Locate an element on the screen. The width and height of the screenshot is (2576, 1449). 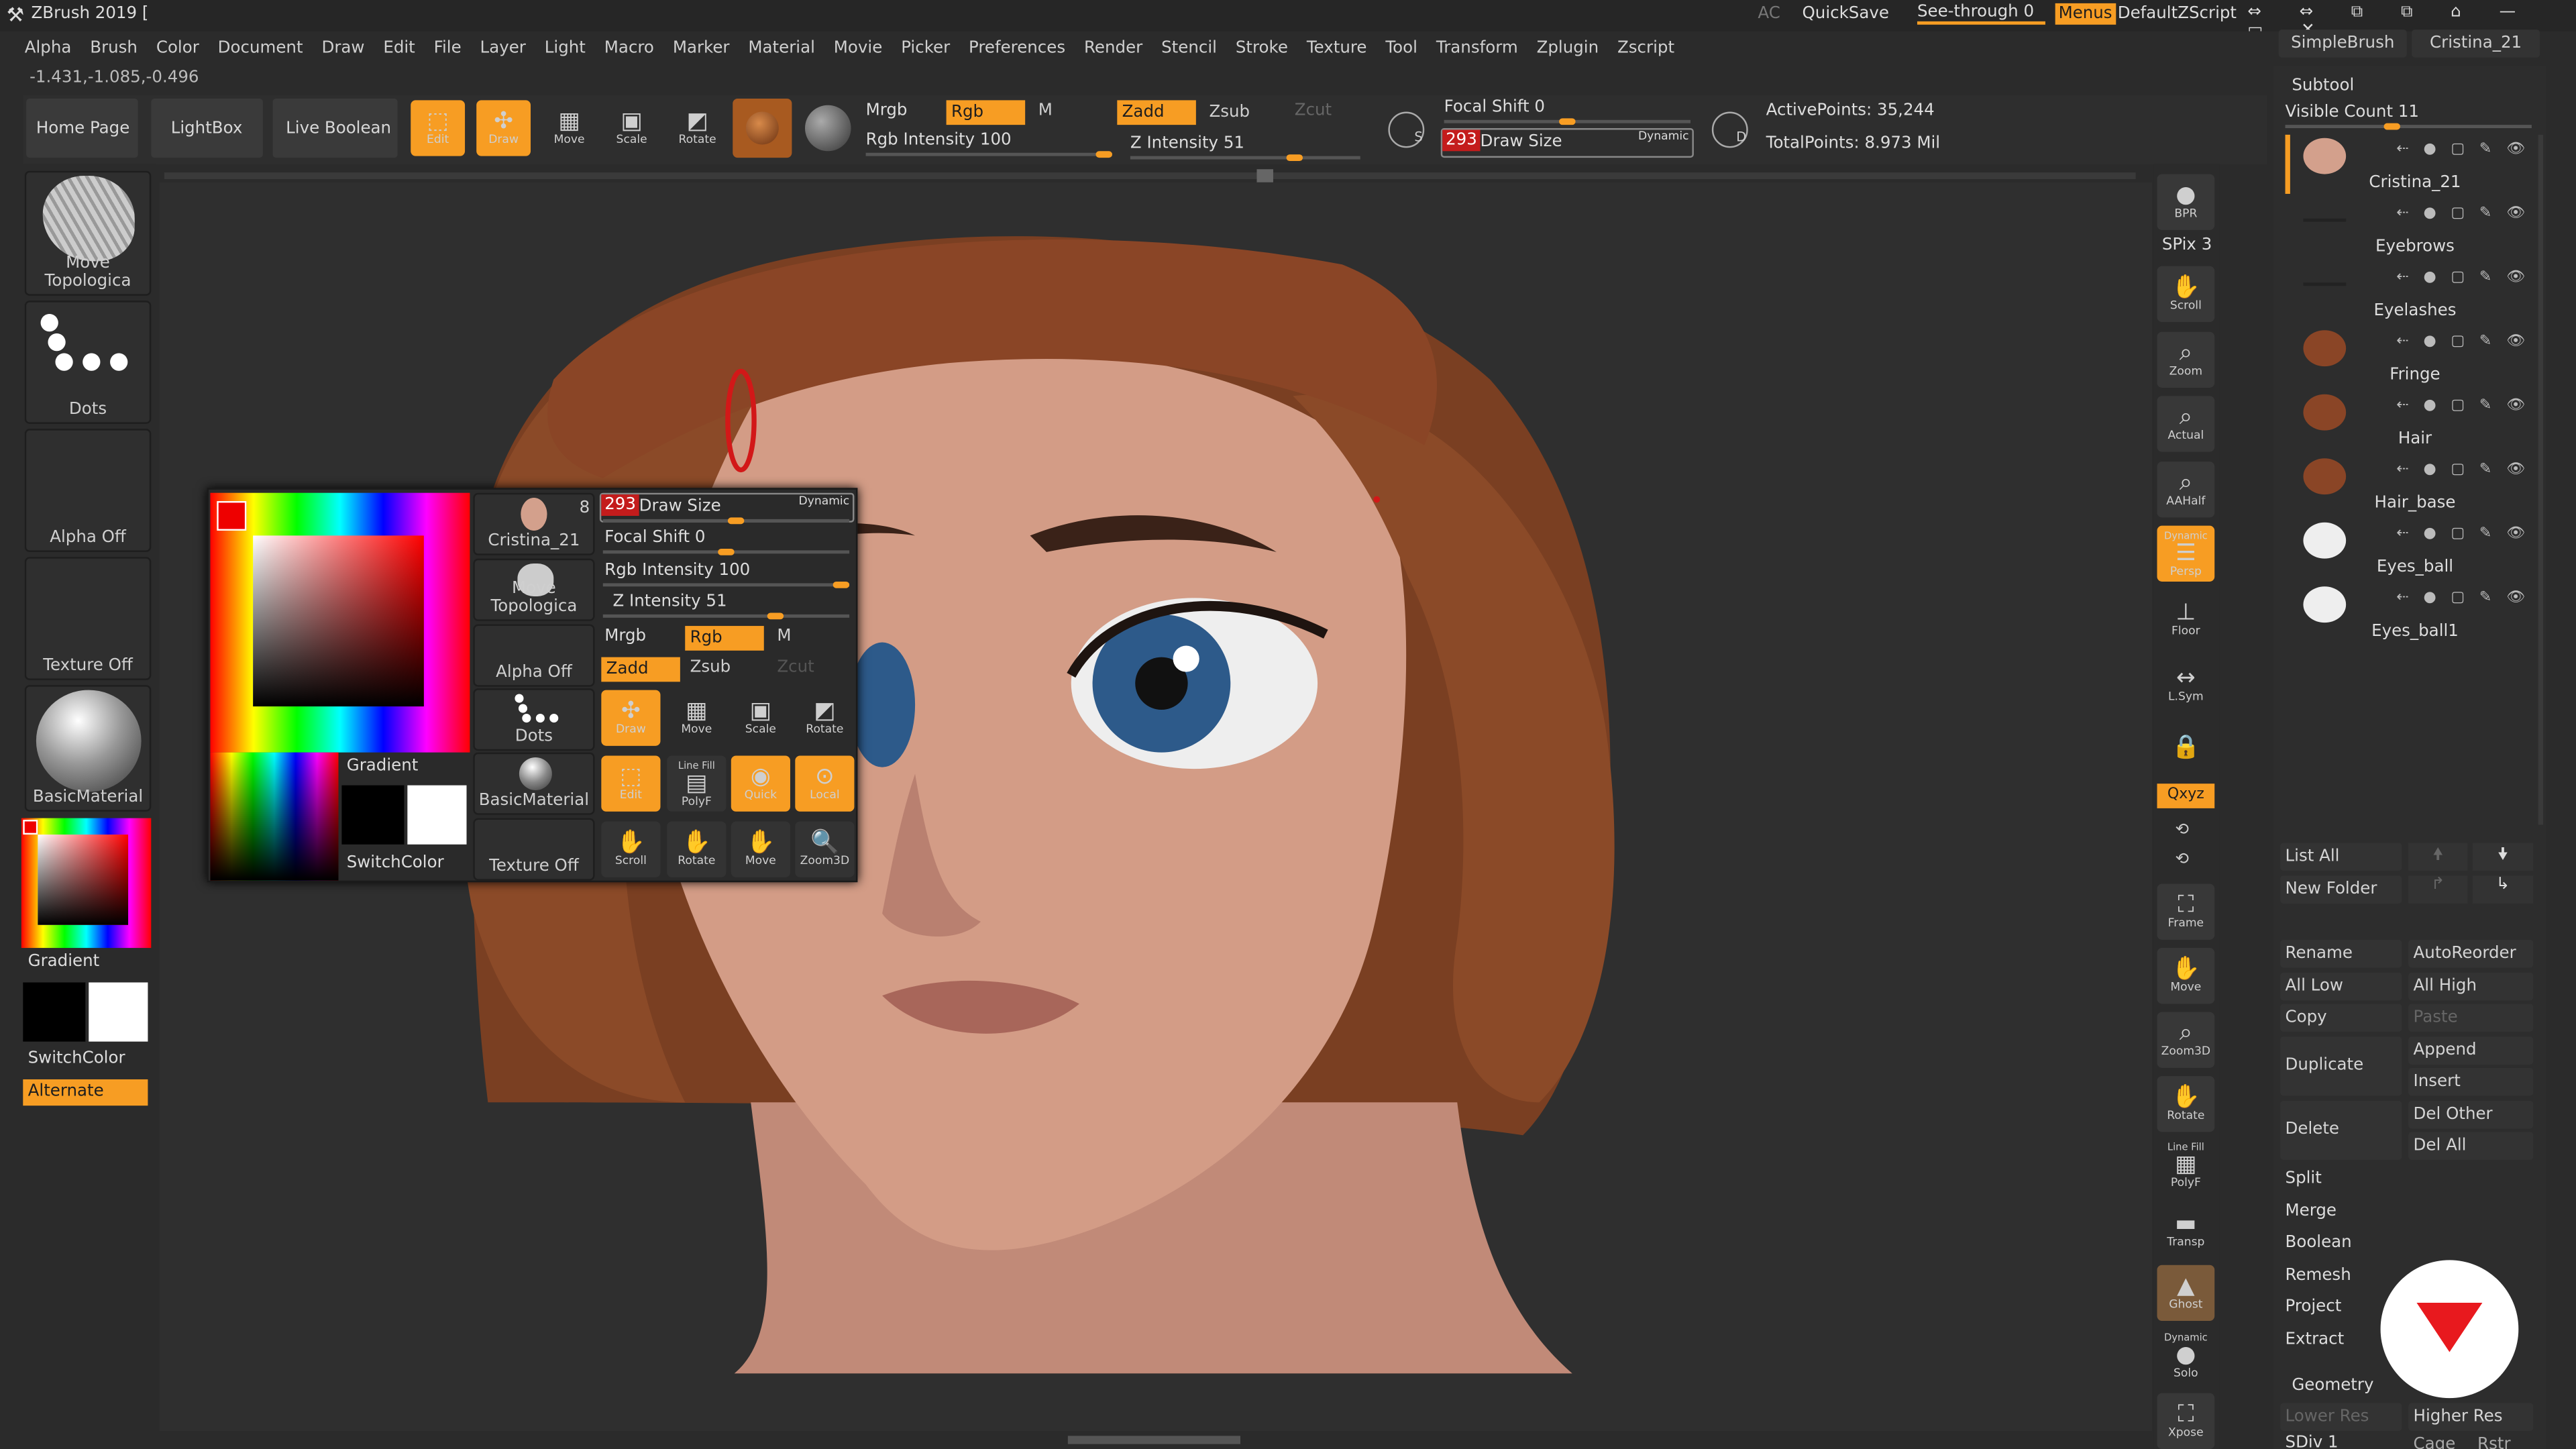
menu-item: Tool is located at coordinates (1401, 48).